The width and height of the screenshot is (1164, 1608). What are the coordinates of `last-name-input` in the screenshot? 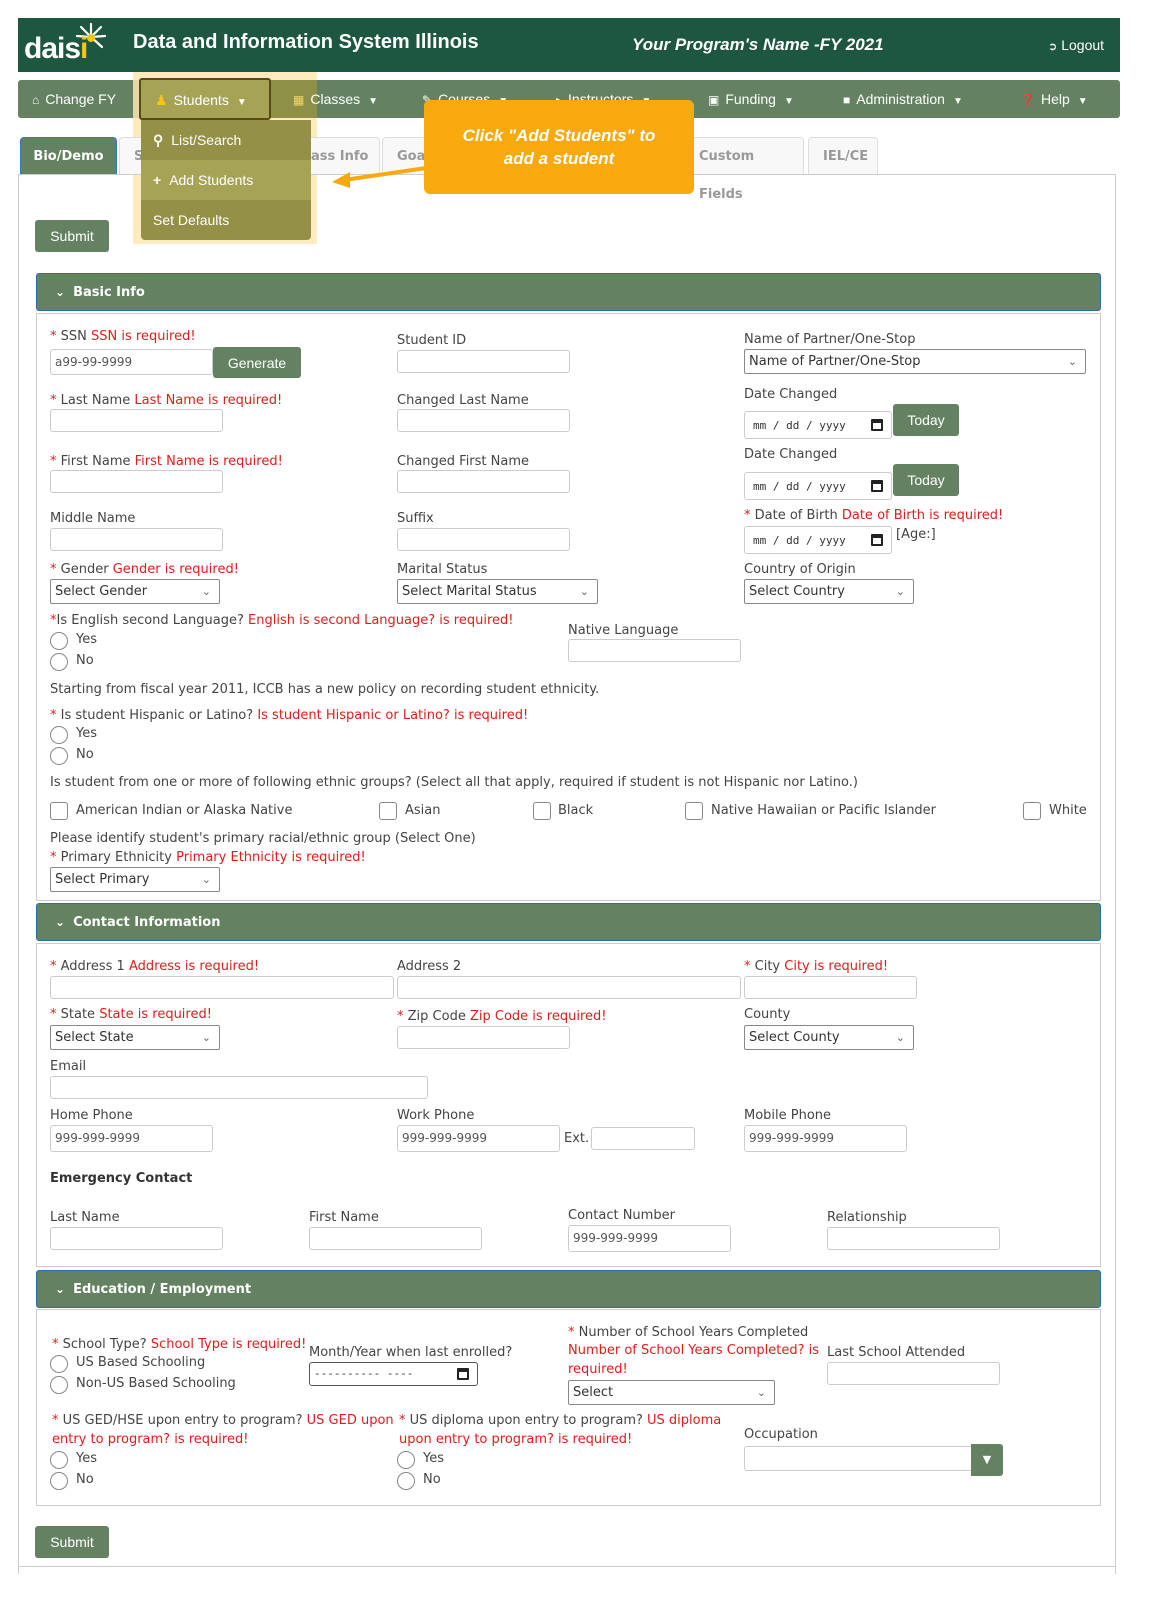 It's located at (136, 420).